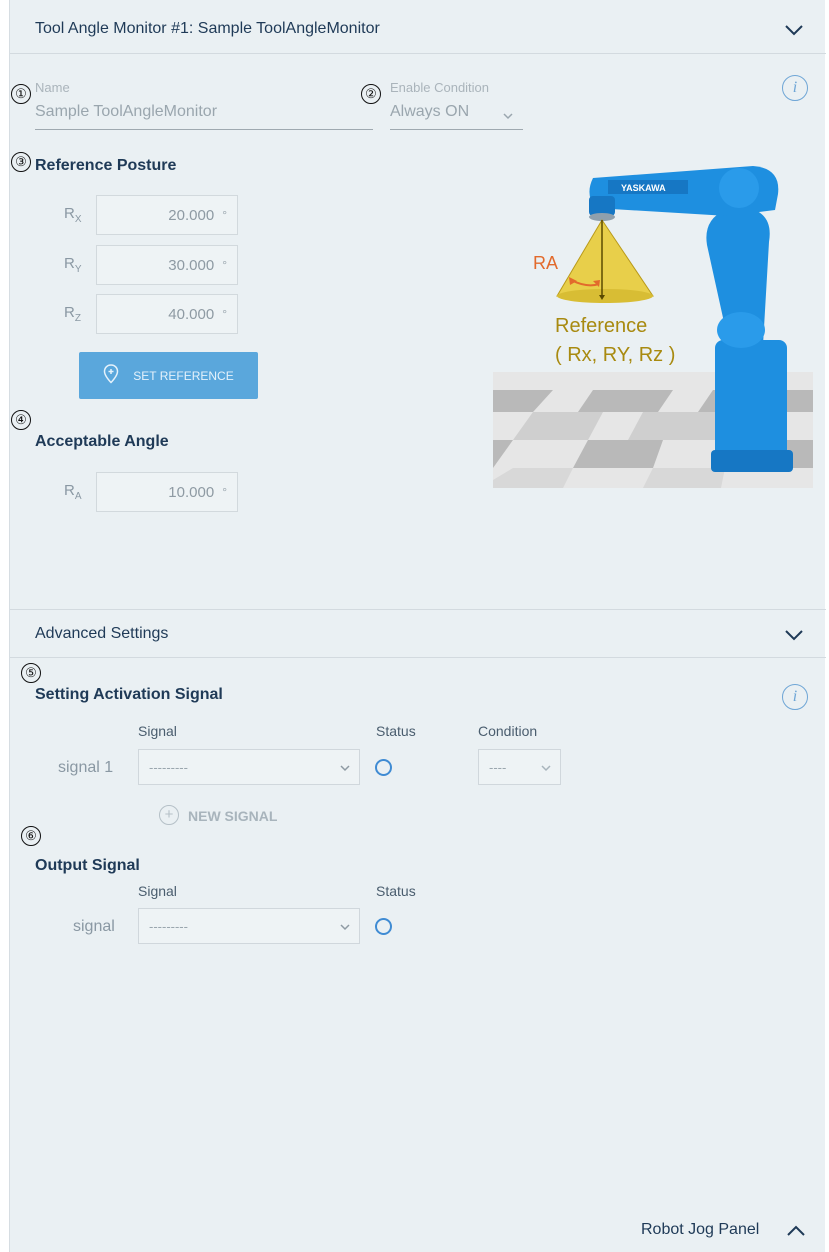  I want to click on enable-condition-value: Always ON, so click(430, 111).